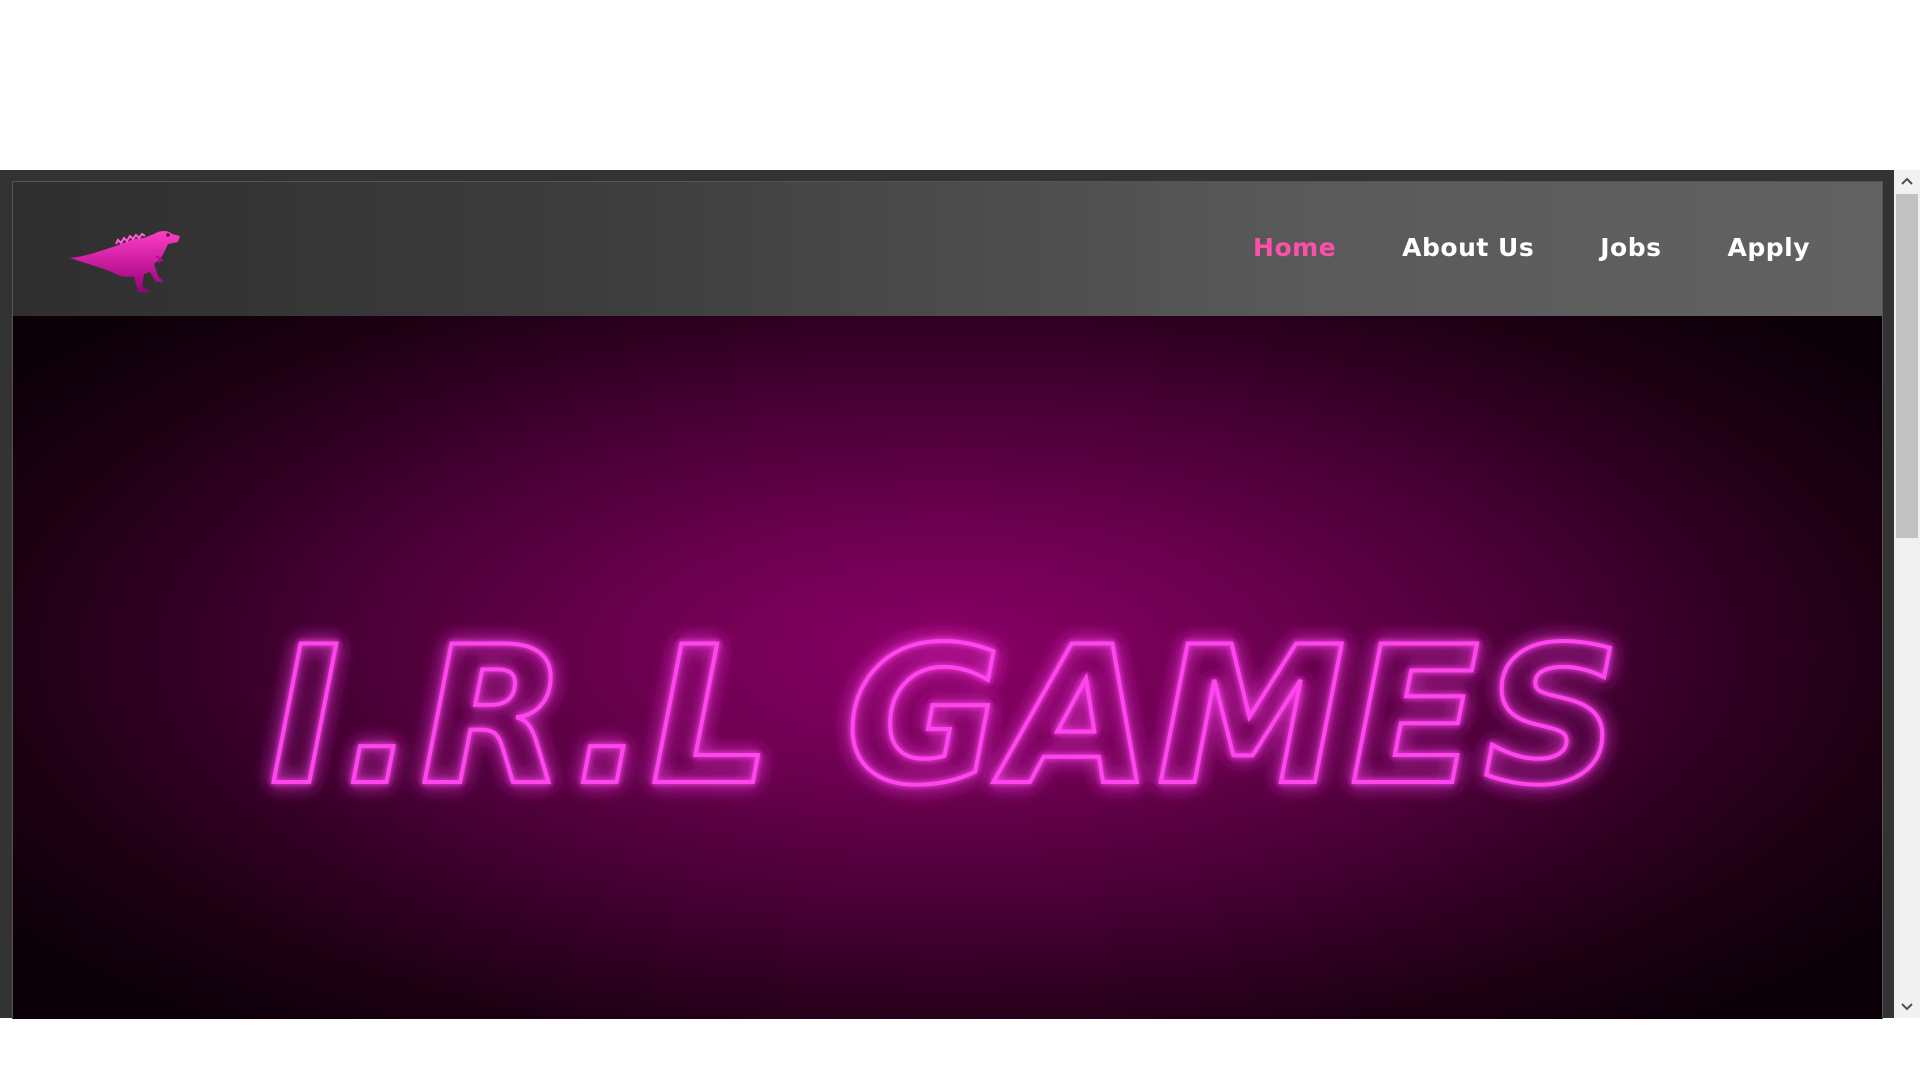  What do you see at coordinates (125, 259) in the screenshot?
I see `dinosaur-logo-icon` at bounding box center [125, 259].